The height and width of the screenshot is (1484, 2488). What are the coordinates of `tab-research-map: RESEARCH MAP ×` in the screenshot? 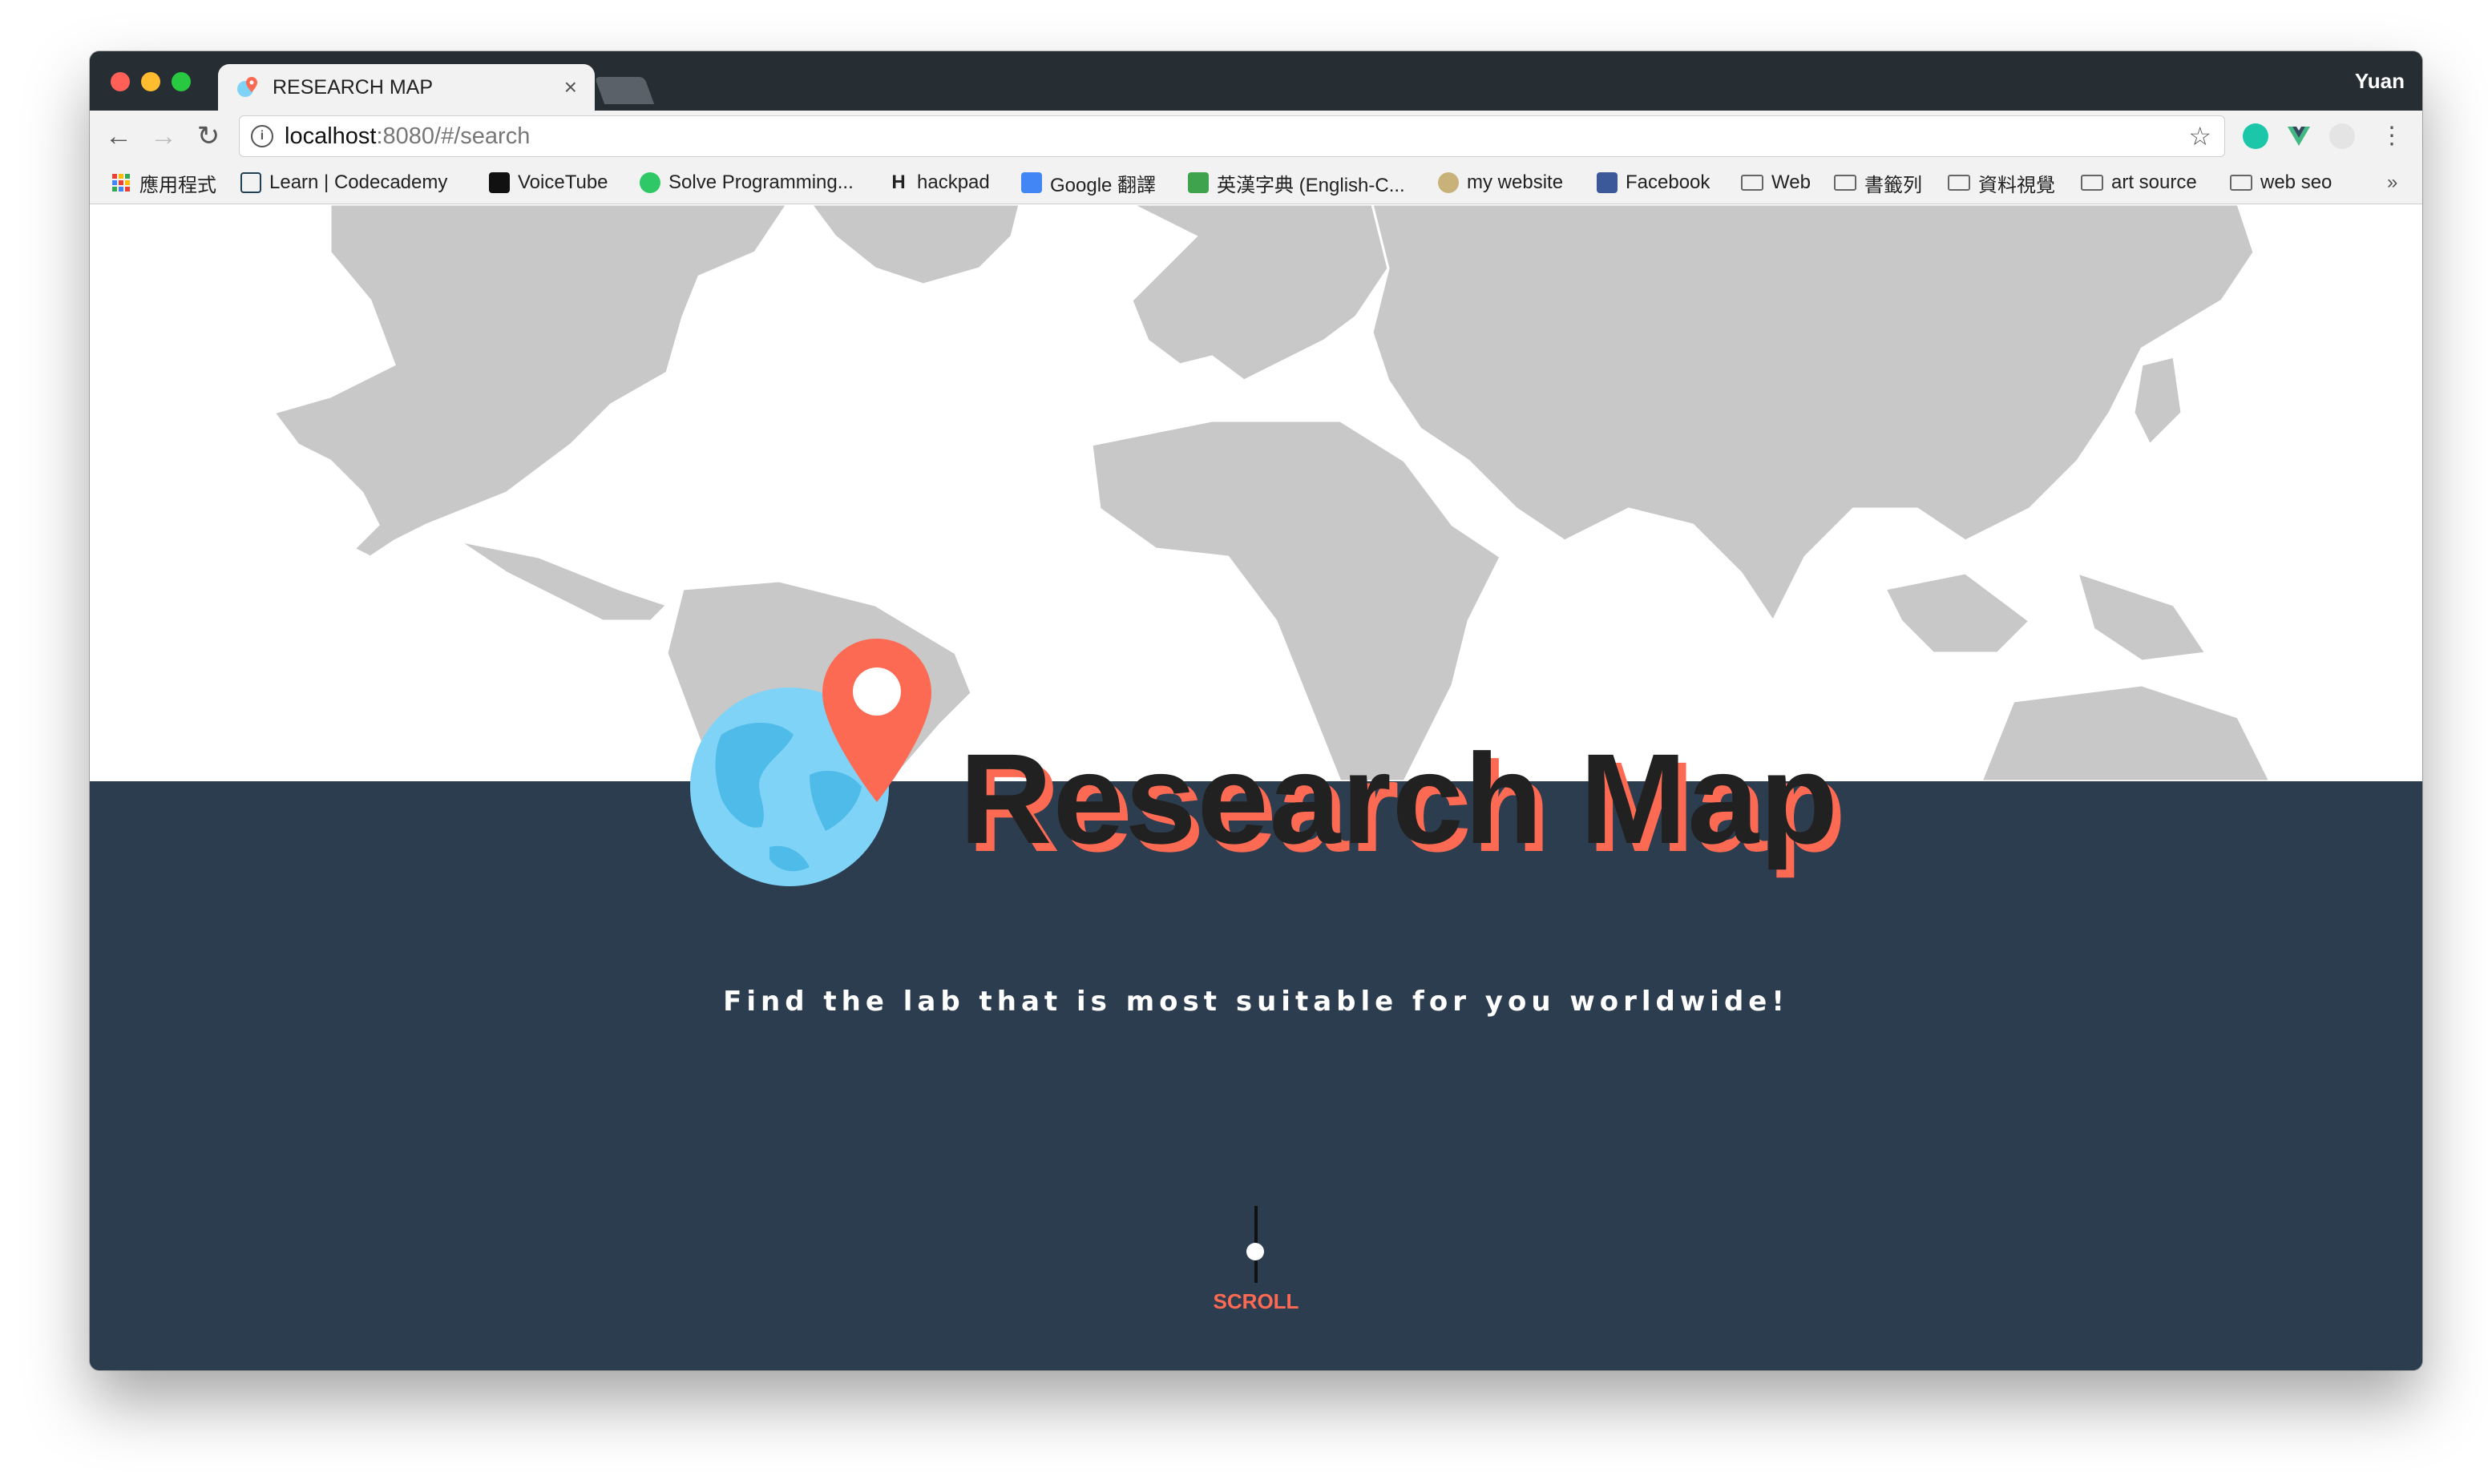 It's located at (406, 88).